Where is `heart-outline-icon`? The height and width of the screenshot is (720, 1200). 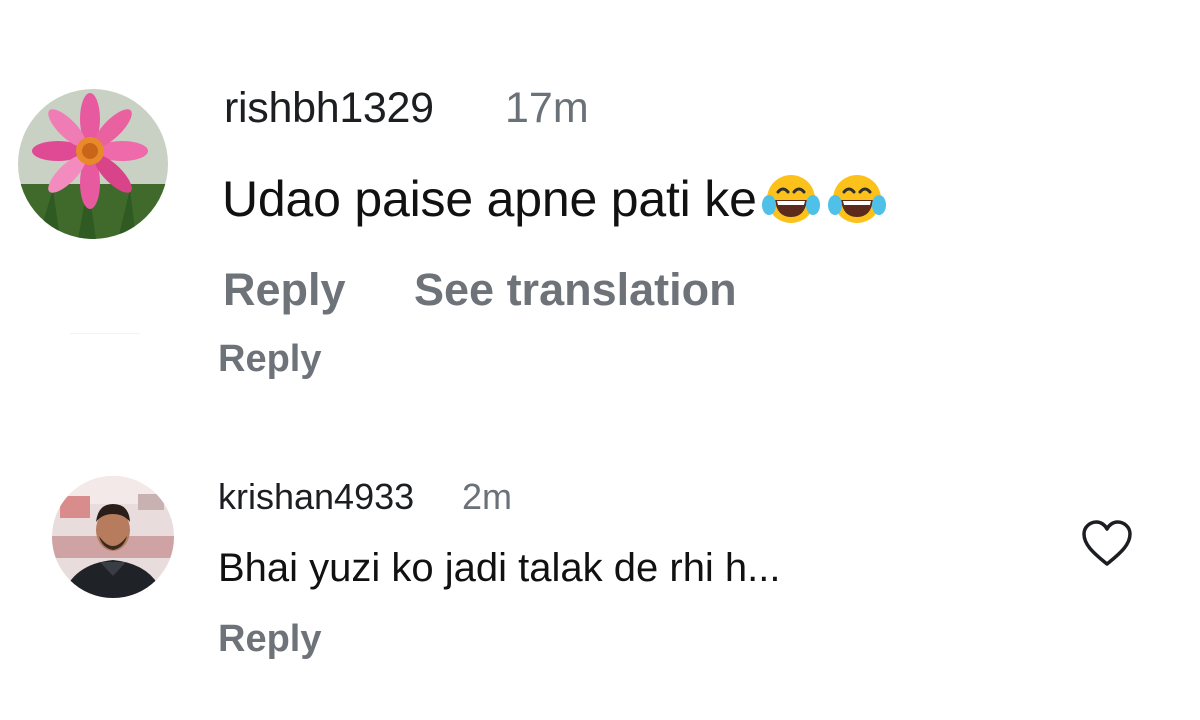
heart-outline-icon is located at coordinates (1107, 544).